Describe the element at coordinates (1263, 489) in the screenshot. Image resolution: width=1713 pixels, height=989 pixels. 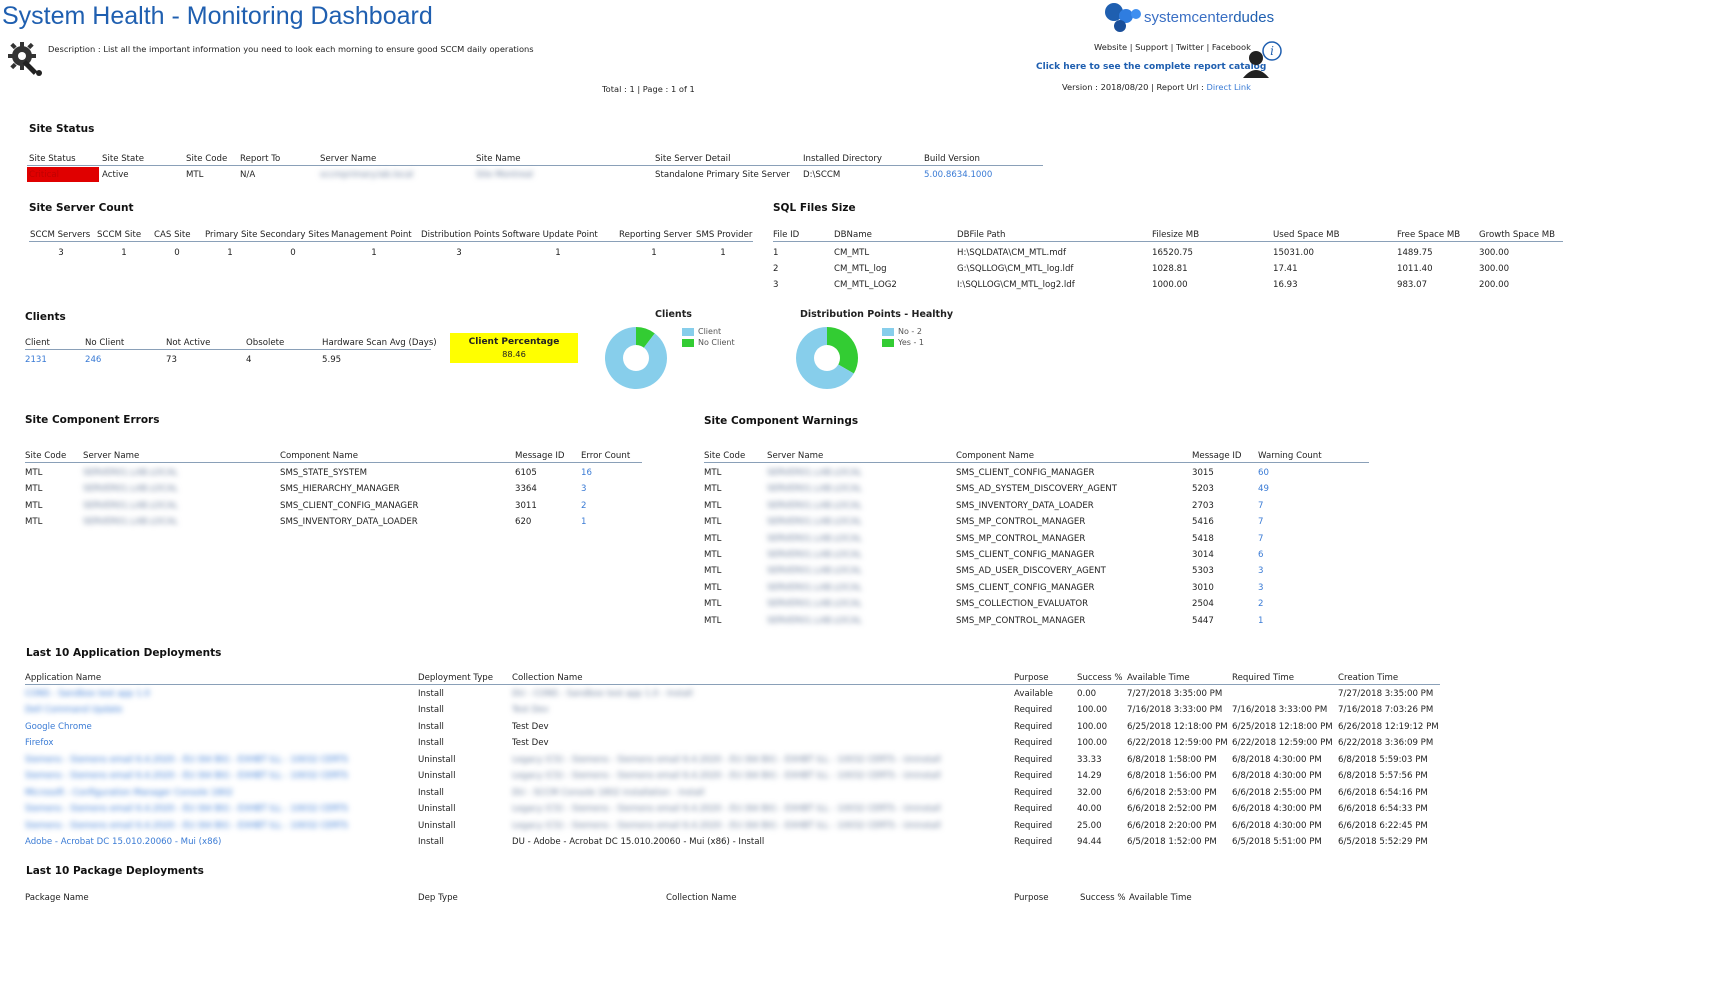
I see `warning-count-link: 49` at that location.